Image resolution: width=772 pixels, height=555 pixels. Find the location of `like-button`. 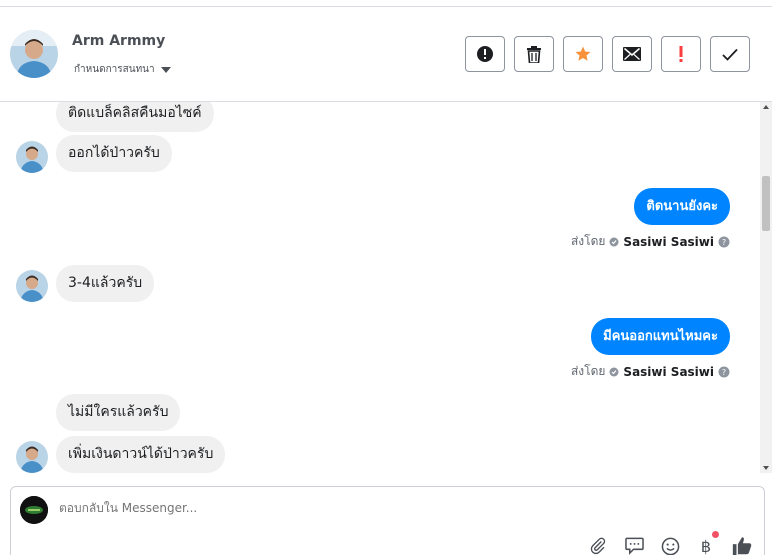

like-button is located at coordinates (742, 545).